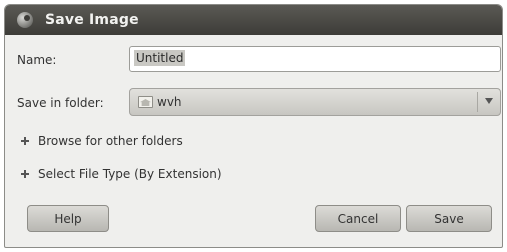 The image size is (507, 252). I want to click on chevron-down-icon, so click(489, 101).